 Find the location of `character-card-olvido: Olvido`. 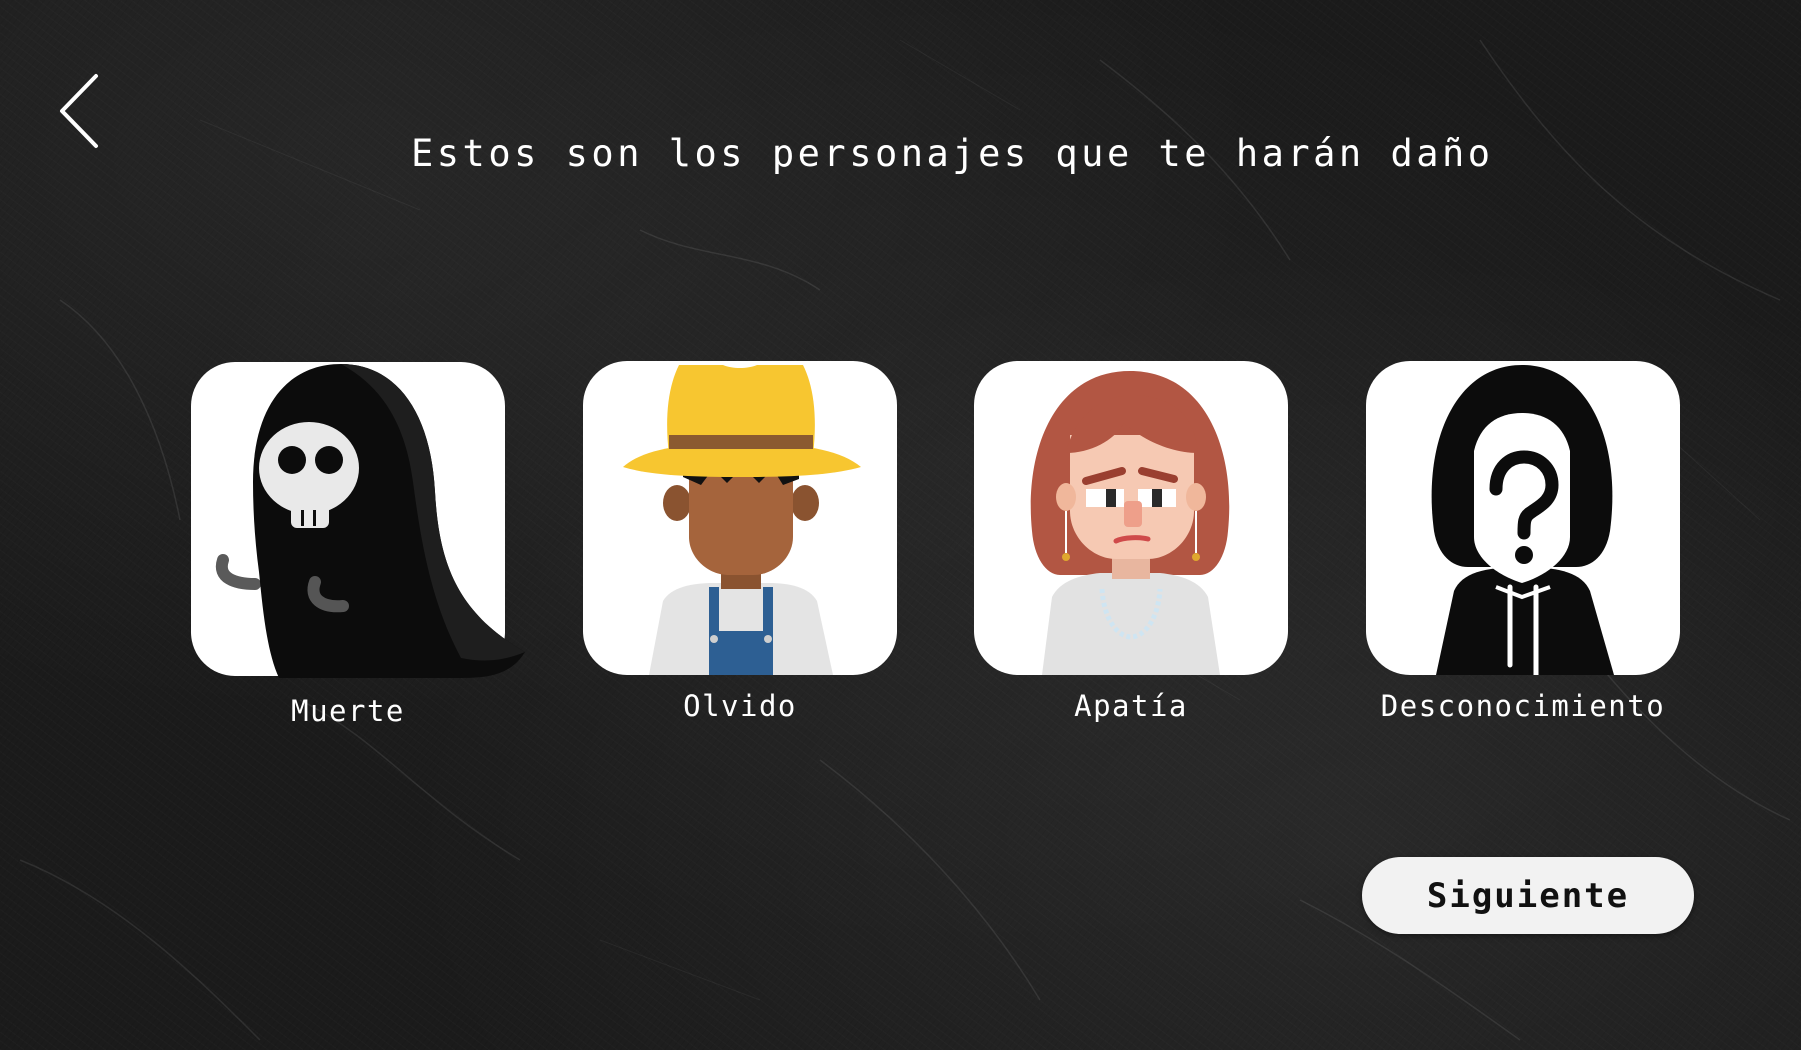

character-card-olvido: Olvido is located at coordinates (740, 542).